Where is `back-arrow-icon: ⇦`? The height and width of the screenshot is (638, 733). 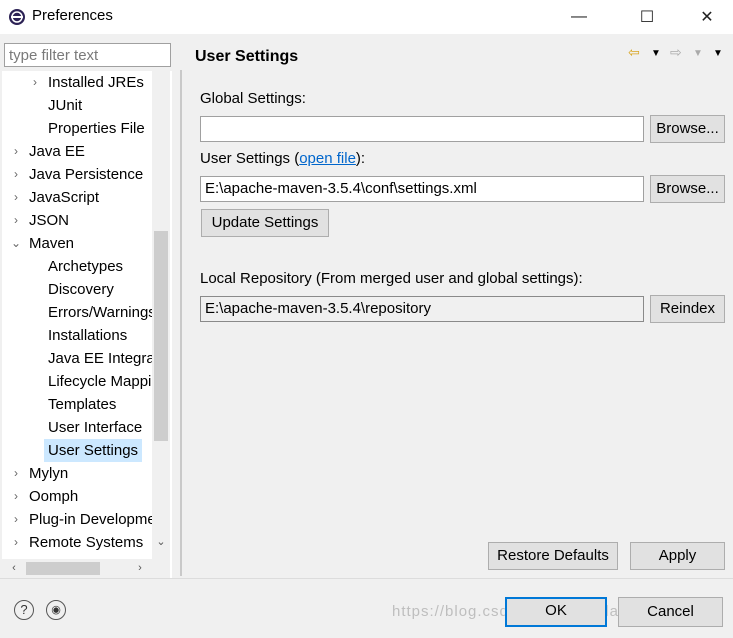
back-arrow-icon: ⇦ is located at coordinates (634, 52).